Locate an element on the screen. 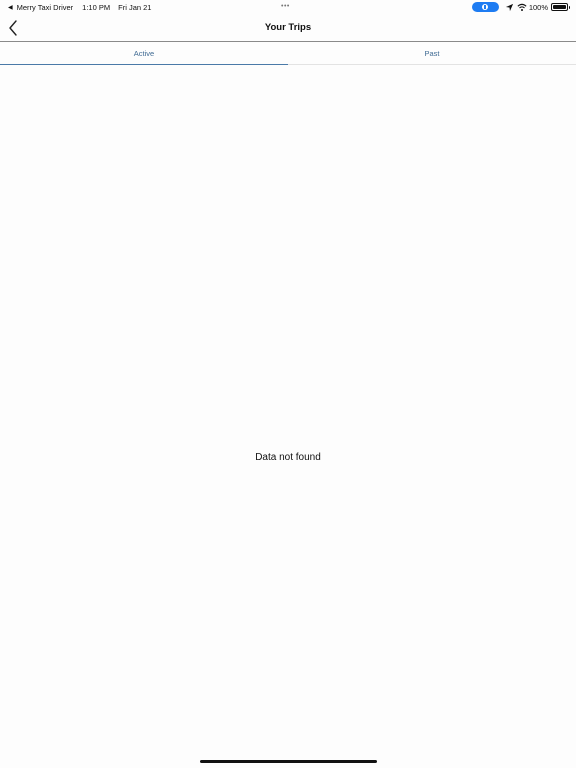 The width and height of the screenshot is (576, 768). location-pill-icon is located at coordinates (485, 7).